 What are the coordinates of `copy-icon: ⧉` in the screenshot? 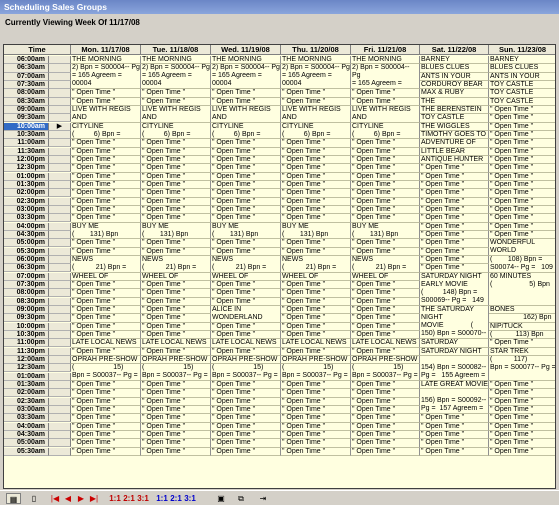 It's located at (241, 498).